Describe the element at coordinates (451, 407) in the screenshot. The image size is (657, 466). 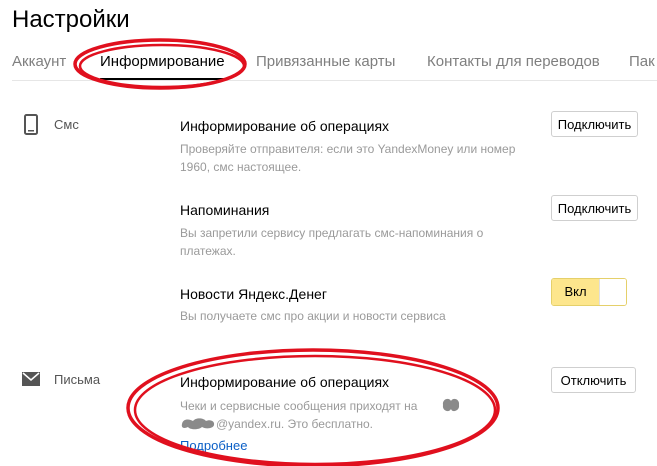
I see `redacted-email-mark` at that location.